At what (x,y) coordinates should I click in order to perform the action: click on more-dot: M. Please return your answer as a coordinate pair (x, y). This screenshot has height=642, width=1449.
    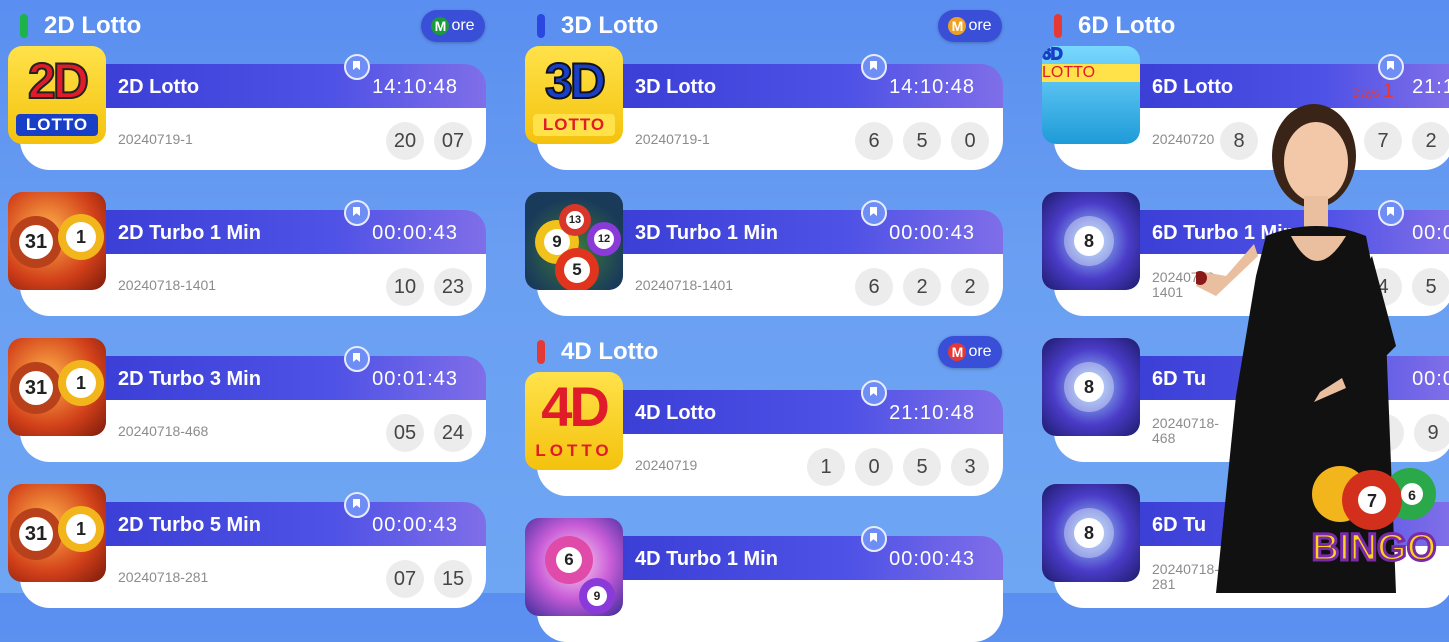
    Looking at the image, I should click on (440, 26).